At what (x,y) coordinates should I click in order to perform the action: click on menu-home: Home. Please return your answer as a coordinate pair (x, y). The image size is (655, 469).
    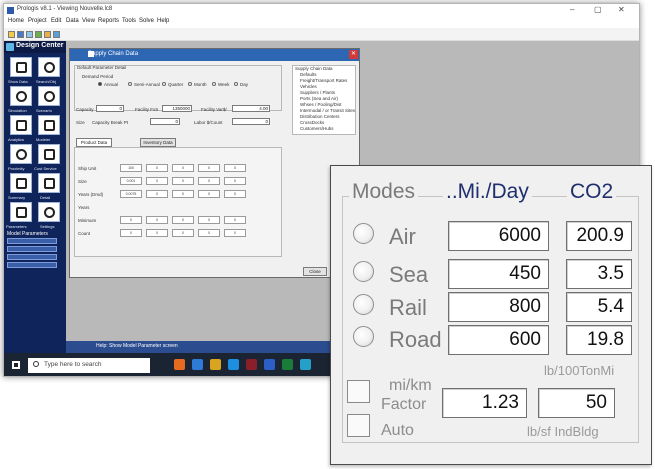
    Looking at the image, I should click on (16, 21).